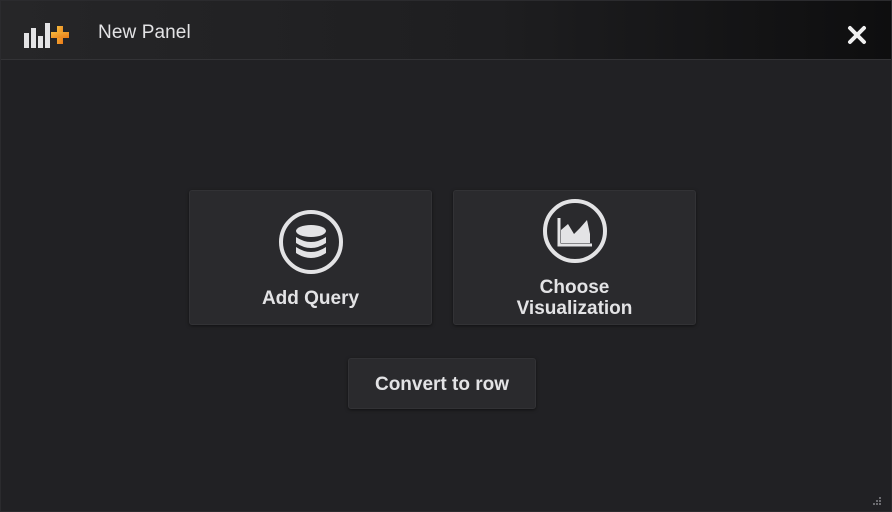 The height and width of the screenshot is (512, 892). What do you see at coordinates (857, 35) in the screenshot?
I see `close-icon` at bounding box center [857, 35].